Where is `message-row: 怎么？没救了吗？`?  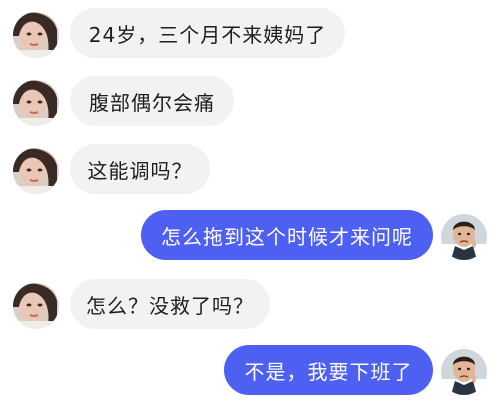 message-row: 怎么？没救了吗？ is located at coordinates (250, 306).